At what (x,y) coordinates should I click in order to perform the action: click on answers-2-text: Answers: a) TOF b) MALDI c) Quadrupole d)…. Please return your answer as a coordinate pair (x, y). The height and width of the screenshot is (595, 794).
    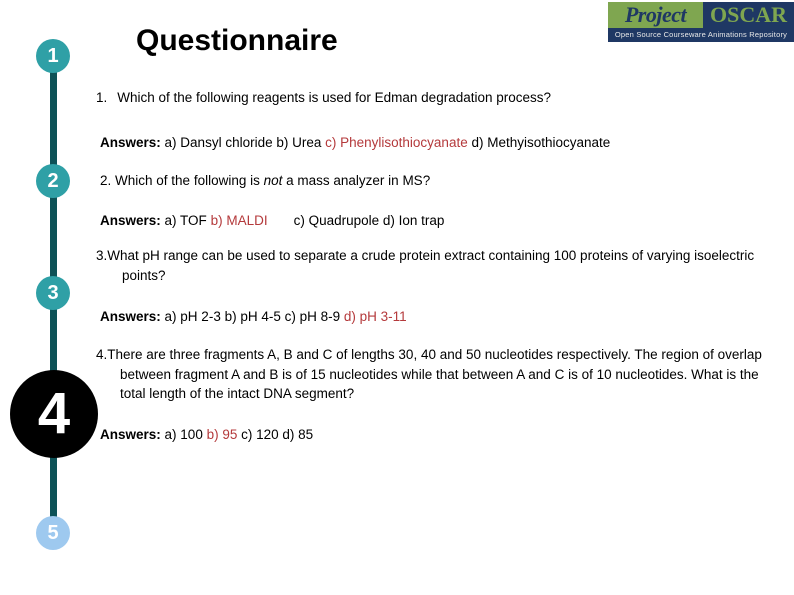
    Looking at the image, I should click on (445, 221).